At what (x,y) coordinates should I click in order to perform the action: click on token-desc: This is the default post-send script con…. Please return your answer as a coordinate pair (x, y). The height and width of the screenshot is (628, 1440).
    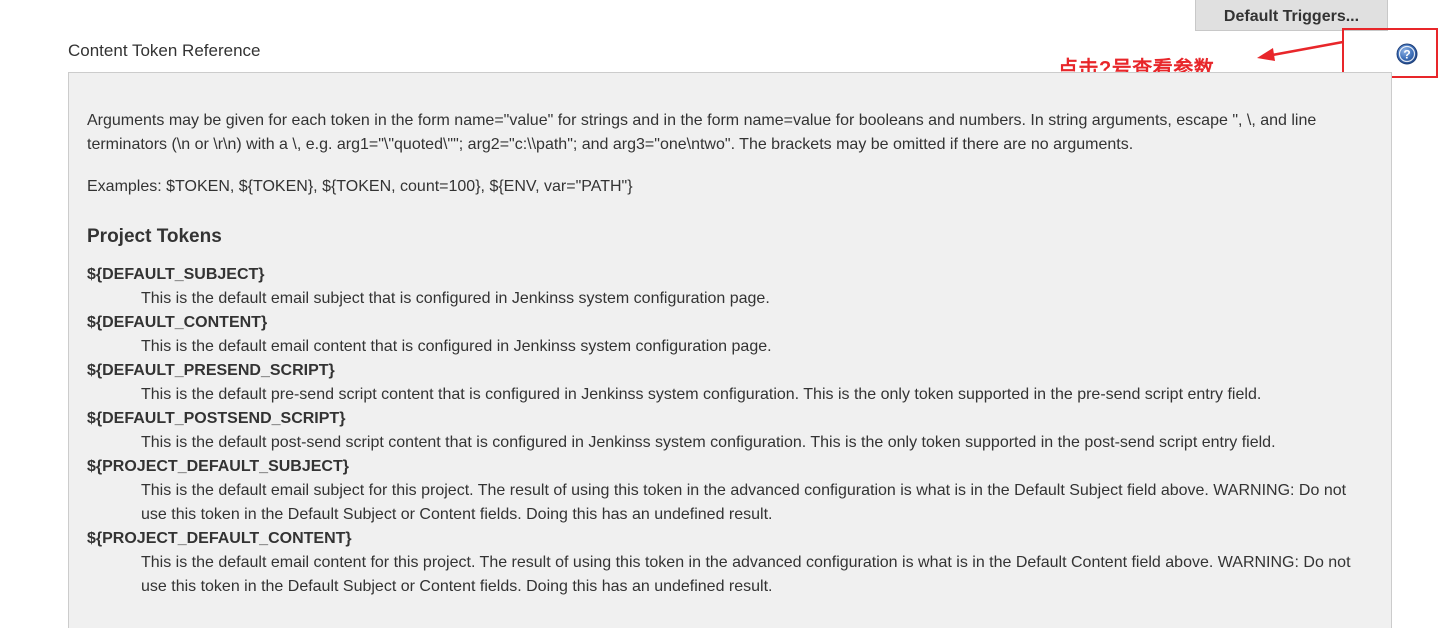
    Looking at the image, I should click on (708, 442).